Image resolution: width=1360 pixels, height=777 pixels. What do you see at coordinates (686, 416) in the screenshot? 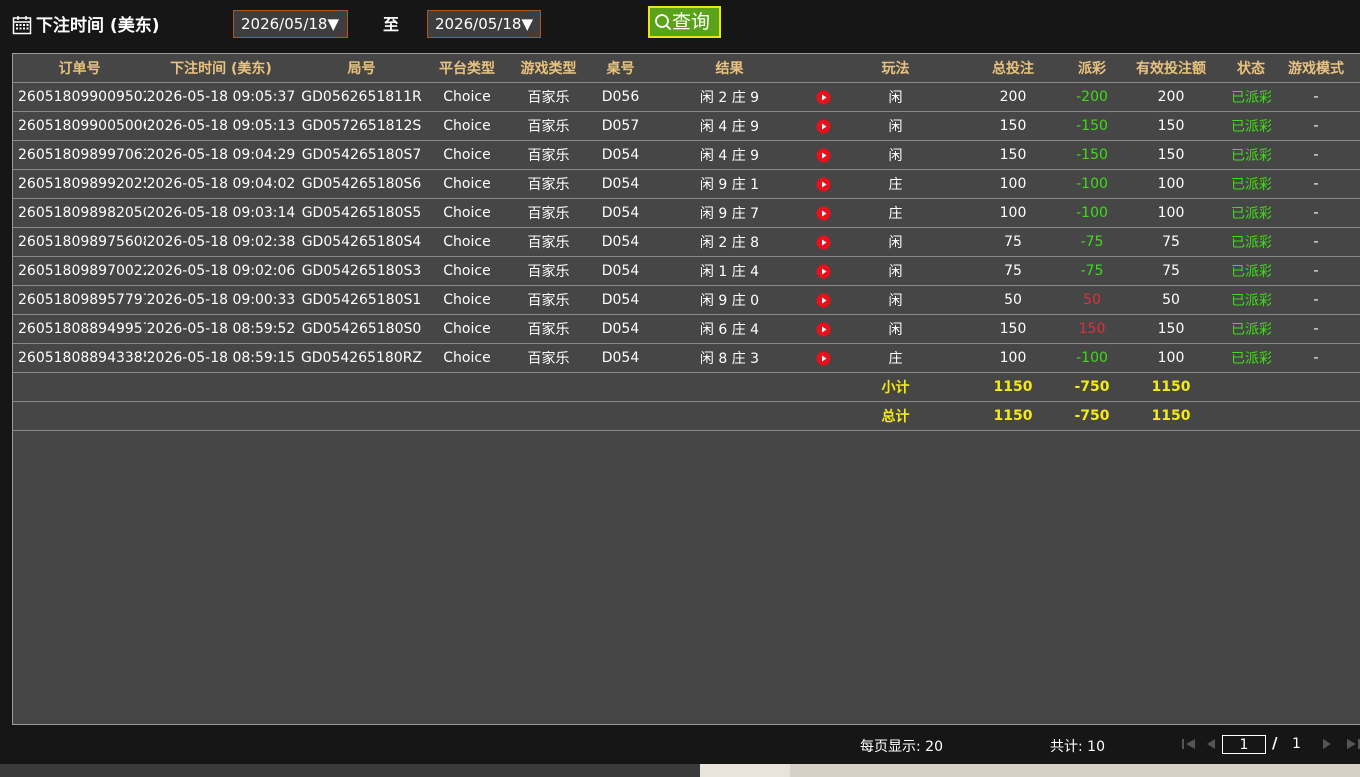
I see `total-row: 总计 1150 -750 1150` at bounding box center [686, 416].